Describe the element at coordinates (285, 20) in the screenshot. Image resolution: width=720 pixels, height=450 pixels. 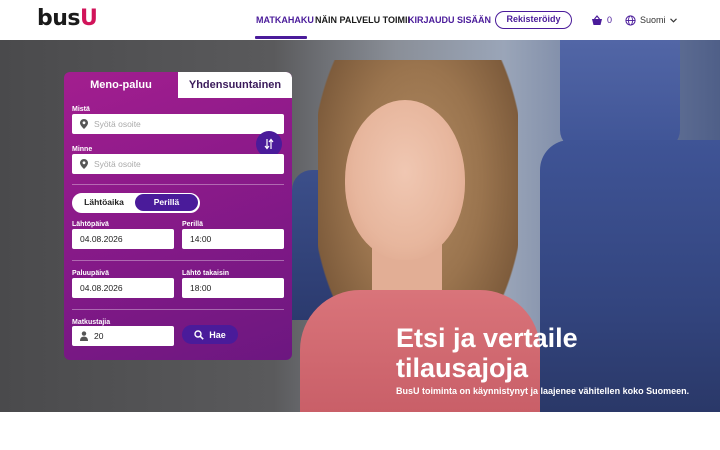
I see `nav-matkahaku: MATKAHAKU` at that location.